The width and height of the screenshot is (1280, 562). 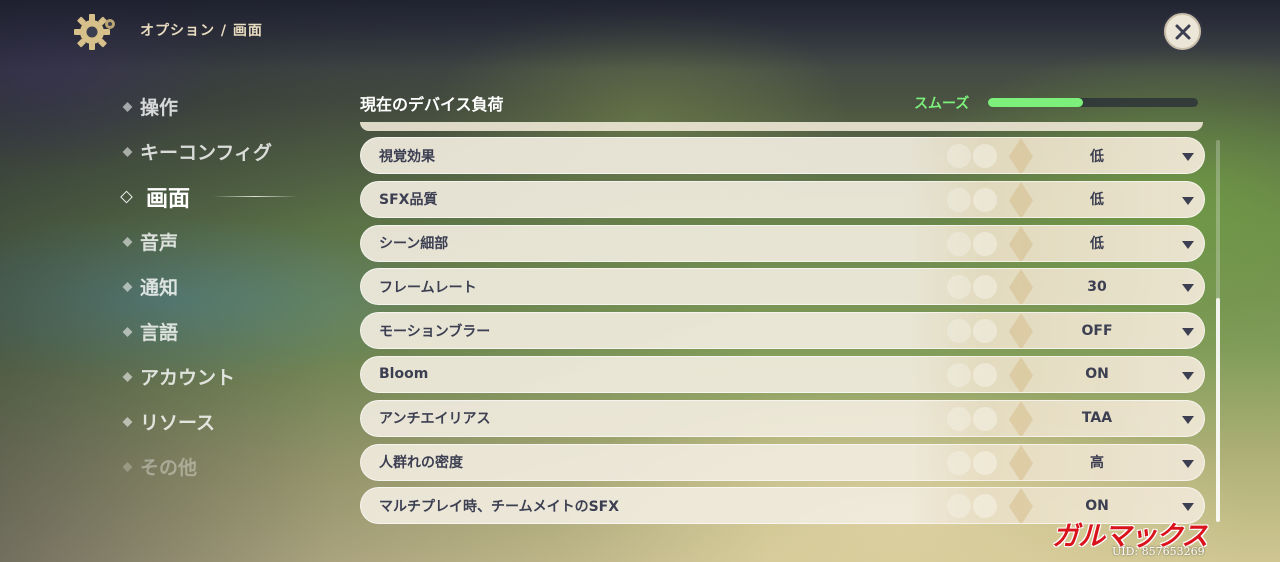 What do you see at coordinates (782, 462) in the screenshot?
I see `setting-row-crowd-density: 人群れの密度 高` at bounding box center [782, 462].